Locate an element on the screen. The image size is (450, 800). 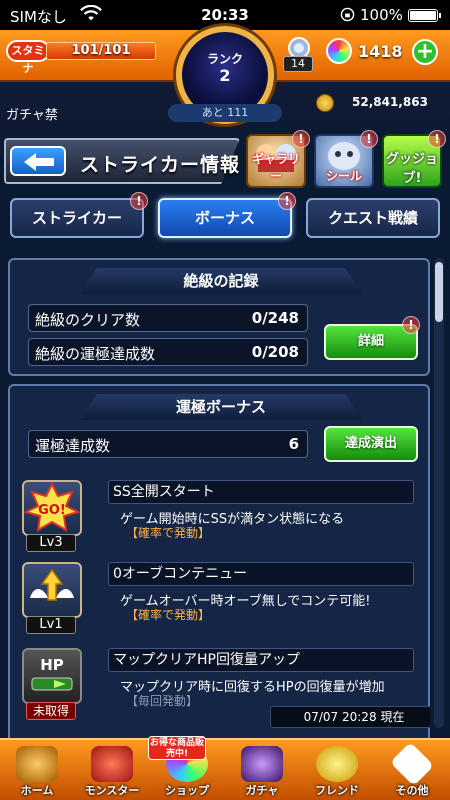
nav-gacha: ガチャ is located at coordinates (262, 771).